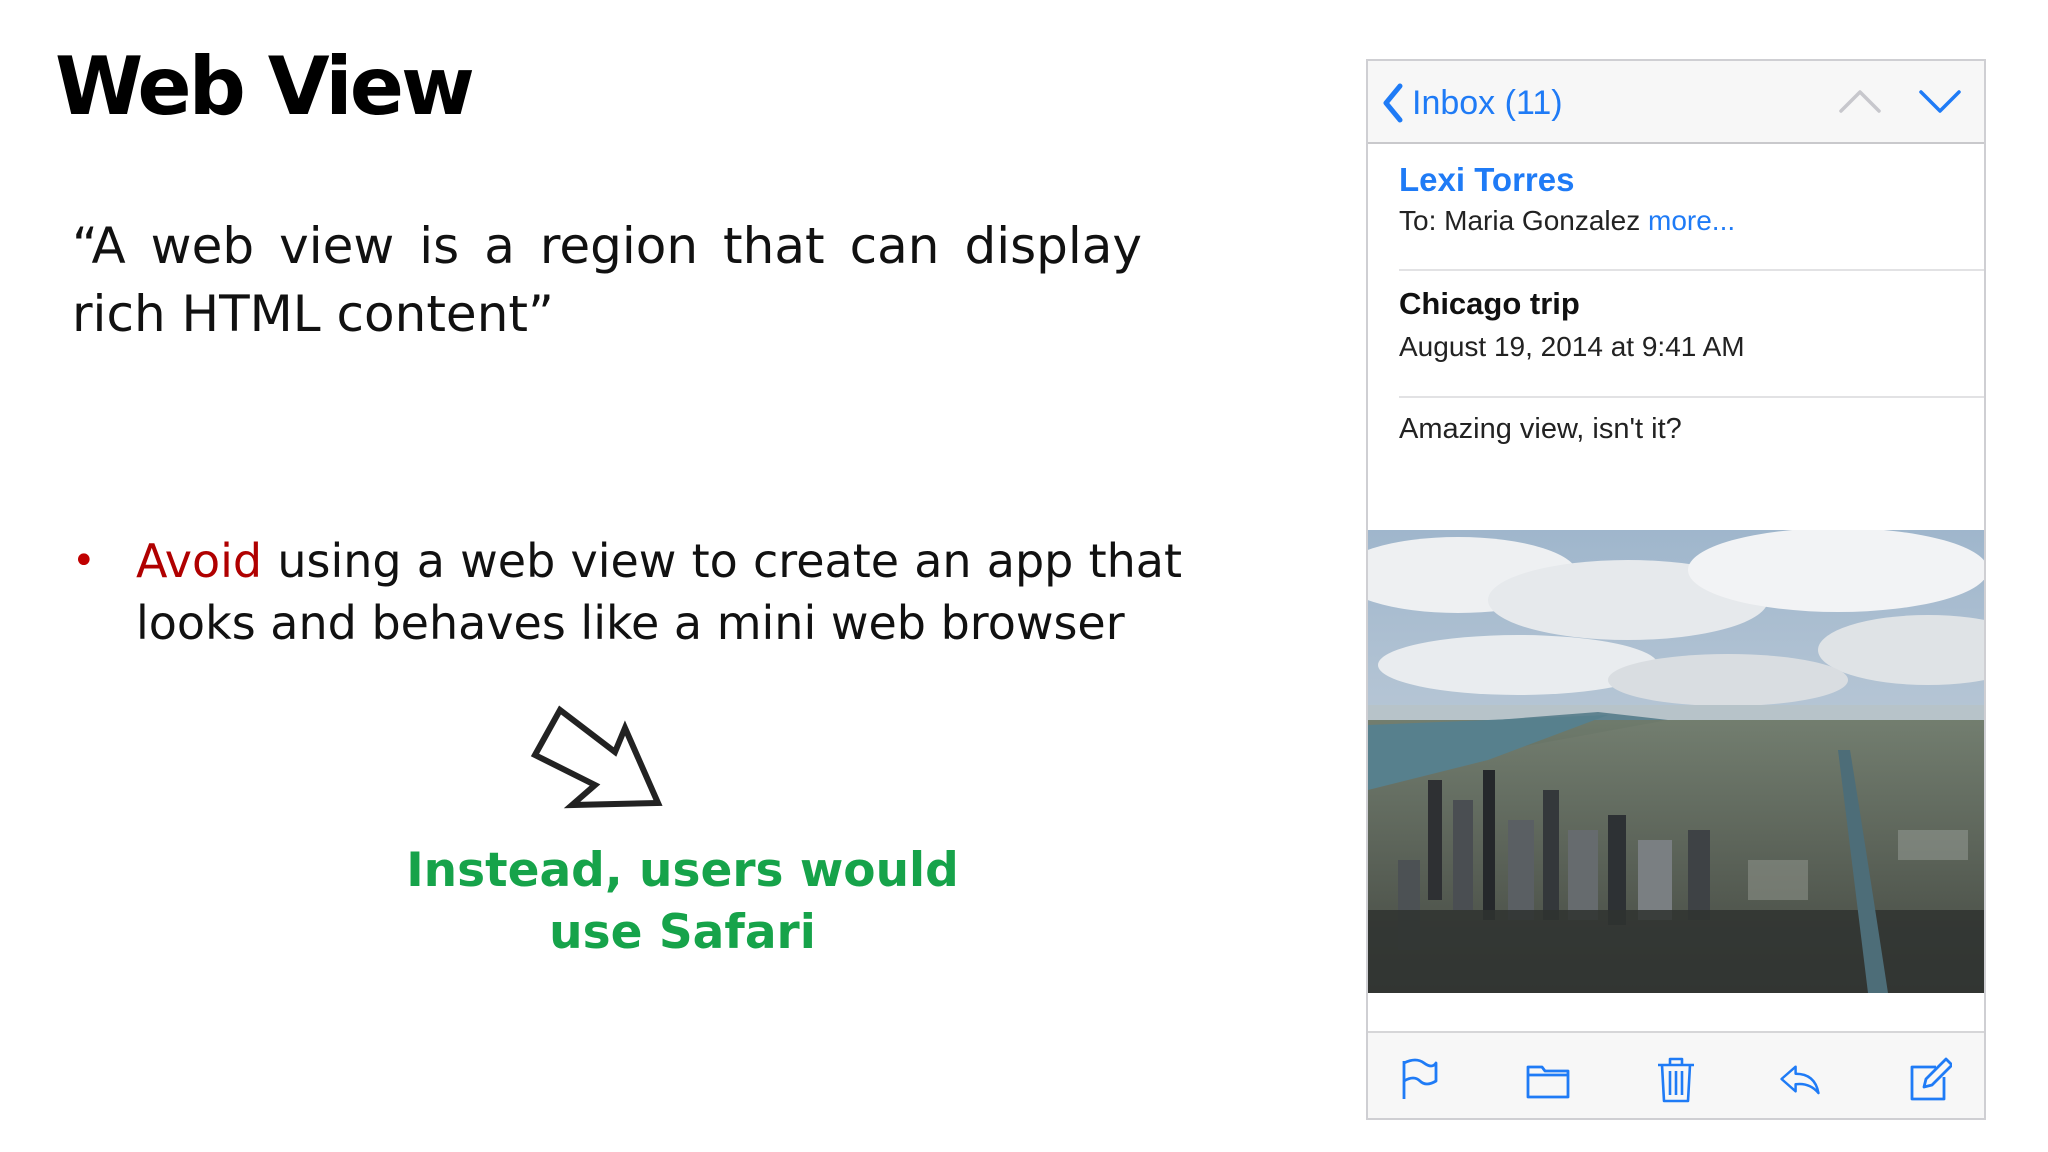  Describe the element at coordinates (199, 561) in the screenshot. I see `avoid-highlight: Avoid` at that location.